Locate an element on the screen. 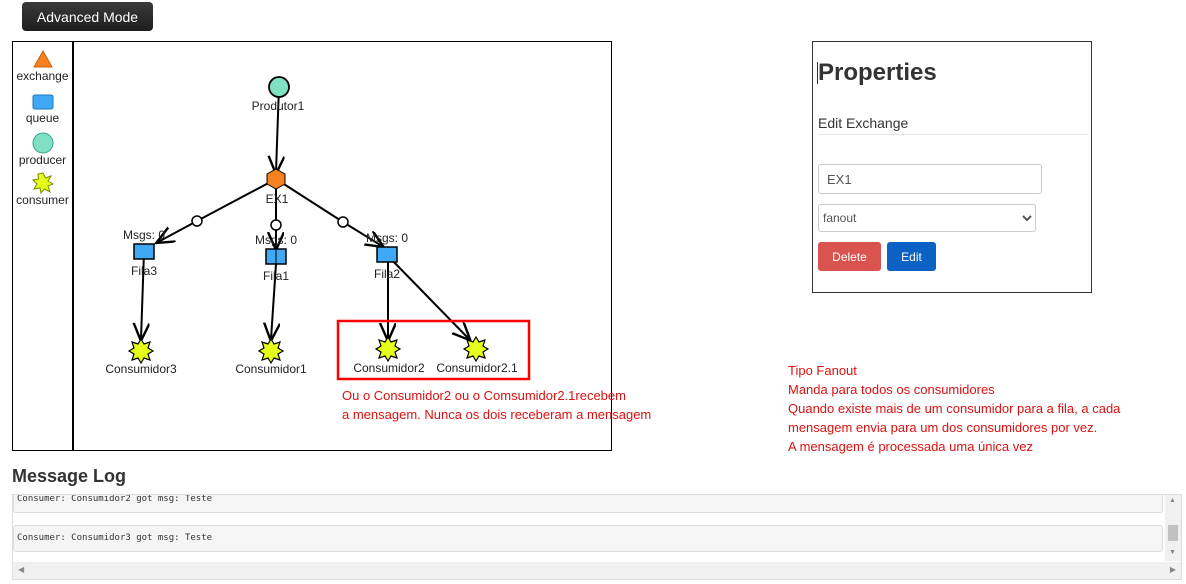 The width and height of the screenshot is (1186, 584). scroll-up-icon: ▲ is located at coordinates (1172, 500).